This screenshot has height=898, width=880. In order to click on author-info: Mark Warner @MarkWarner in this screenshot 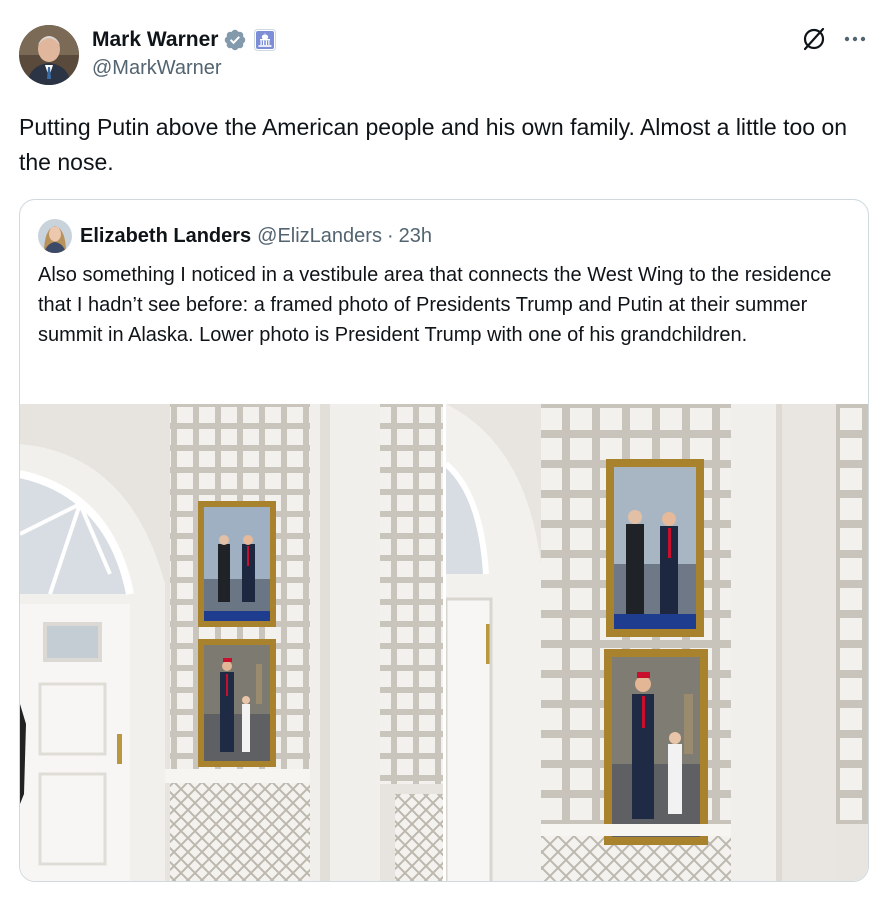, I will do `click(184, 53)`.